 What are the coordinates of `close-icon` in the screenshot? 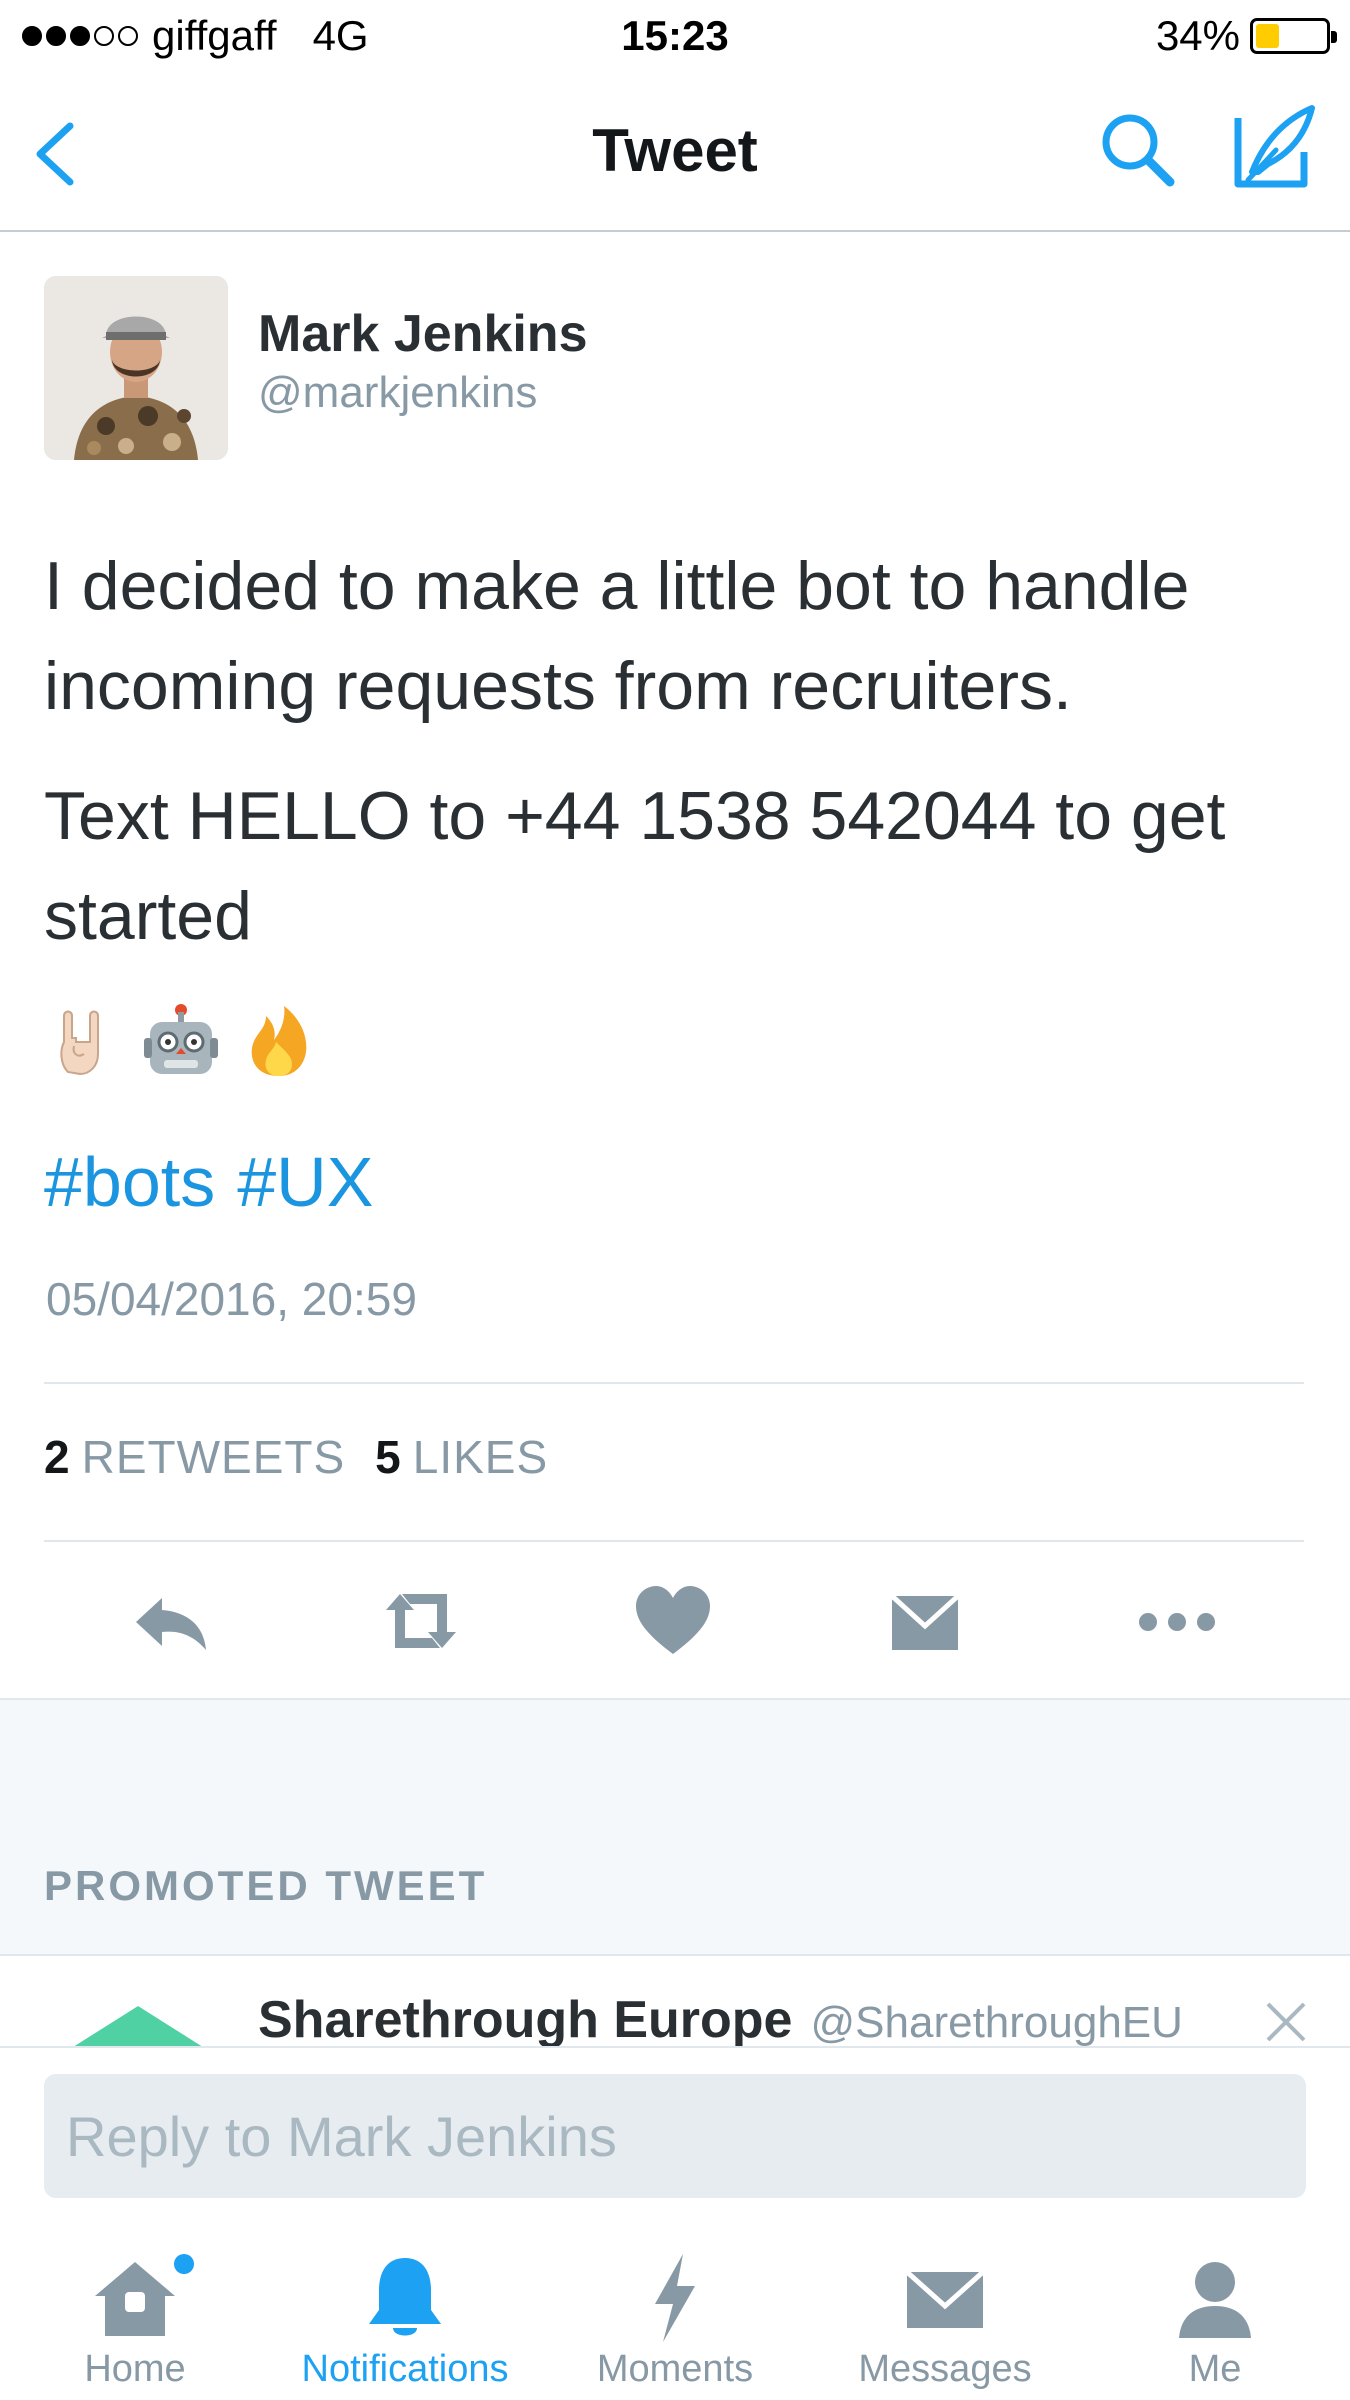 It's located at (1286, 2022).